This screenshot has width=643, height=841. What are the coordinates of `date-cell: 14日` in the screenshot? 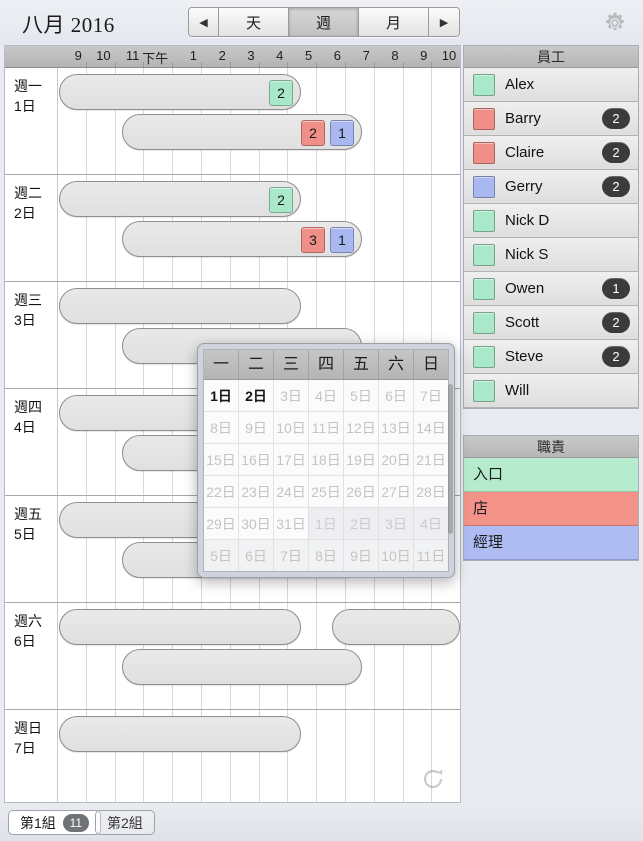 It's located at (431, 427).